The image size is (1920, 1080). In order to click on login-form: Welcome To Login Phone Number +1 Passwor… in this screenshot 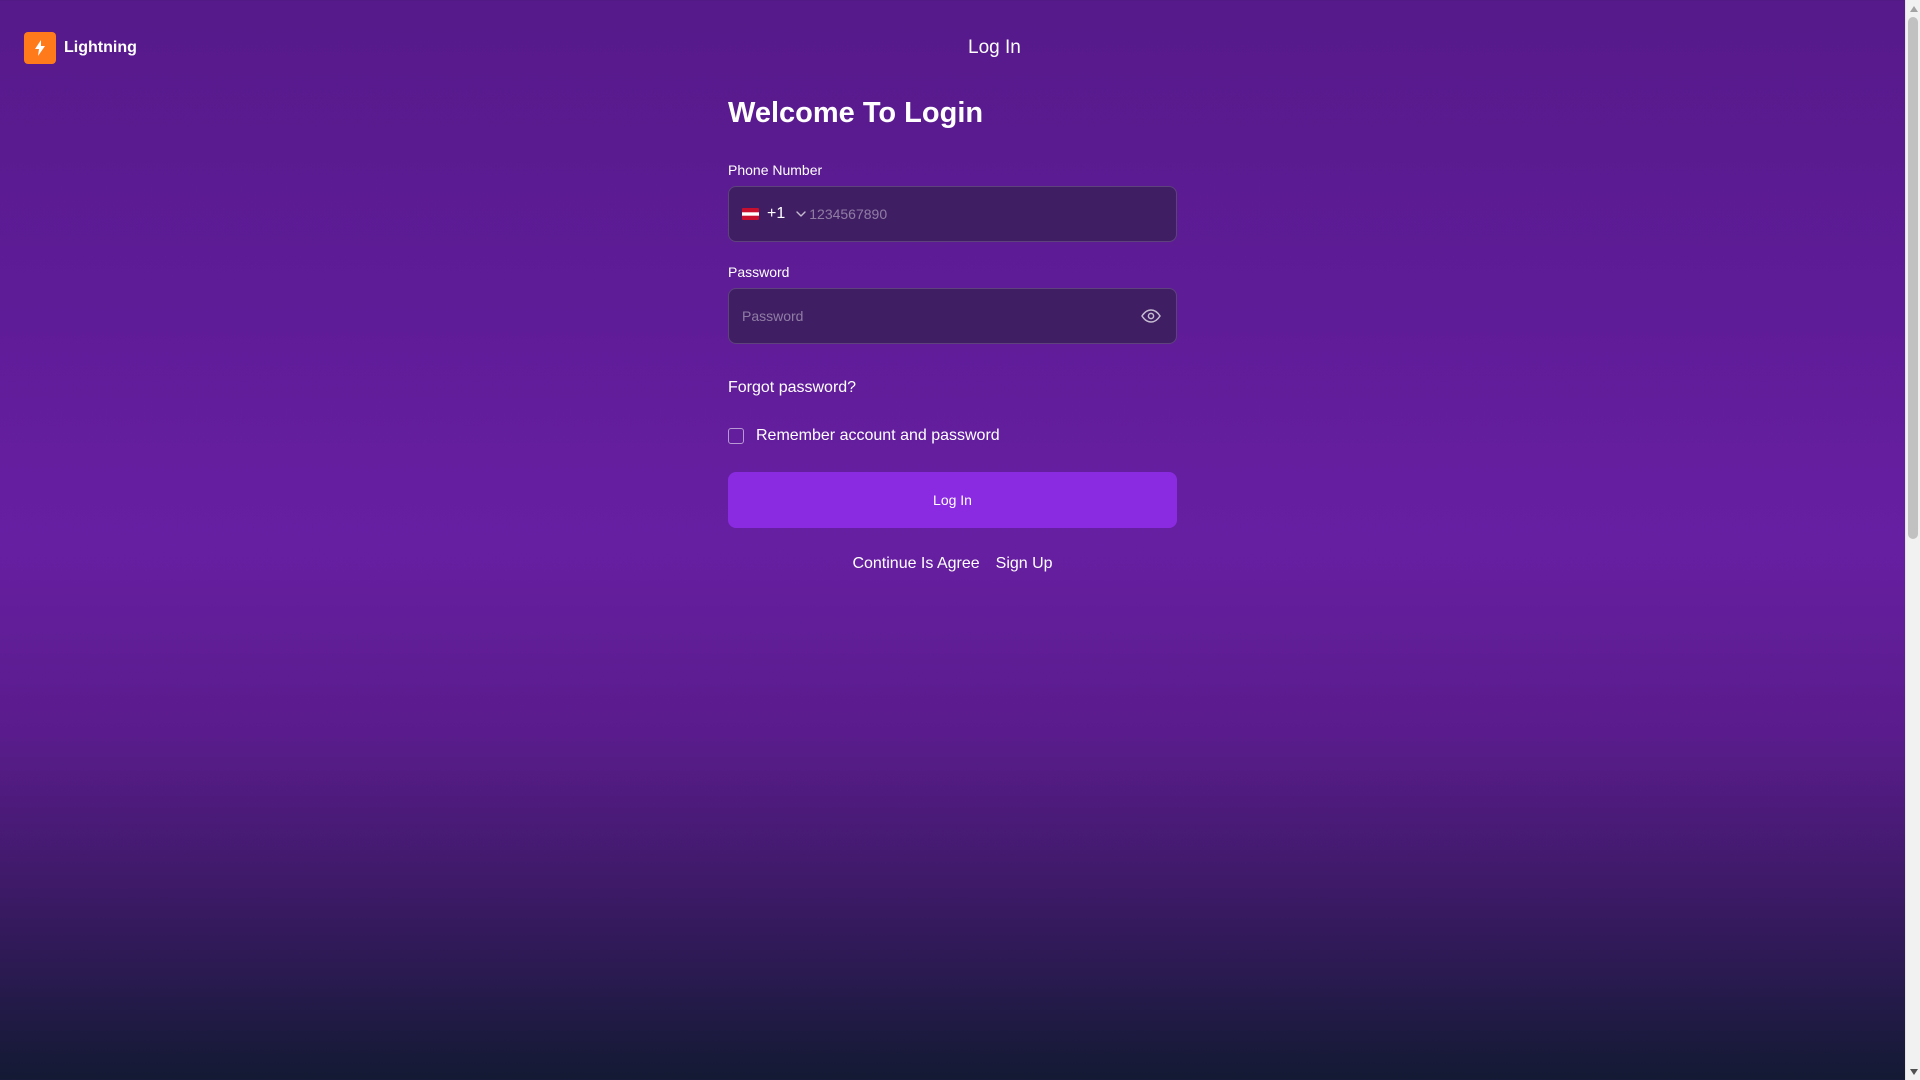, I will do `click(952, 334)`.